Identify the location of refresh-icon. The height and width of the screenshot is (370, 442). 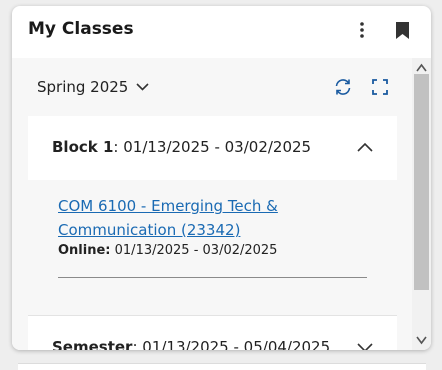
(343, 87).